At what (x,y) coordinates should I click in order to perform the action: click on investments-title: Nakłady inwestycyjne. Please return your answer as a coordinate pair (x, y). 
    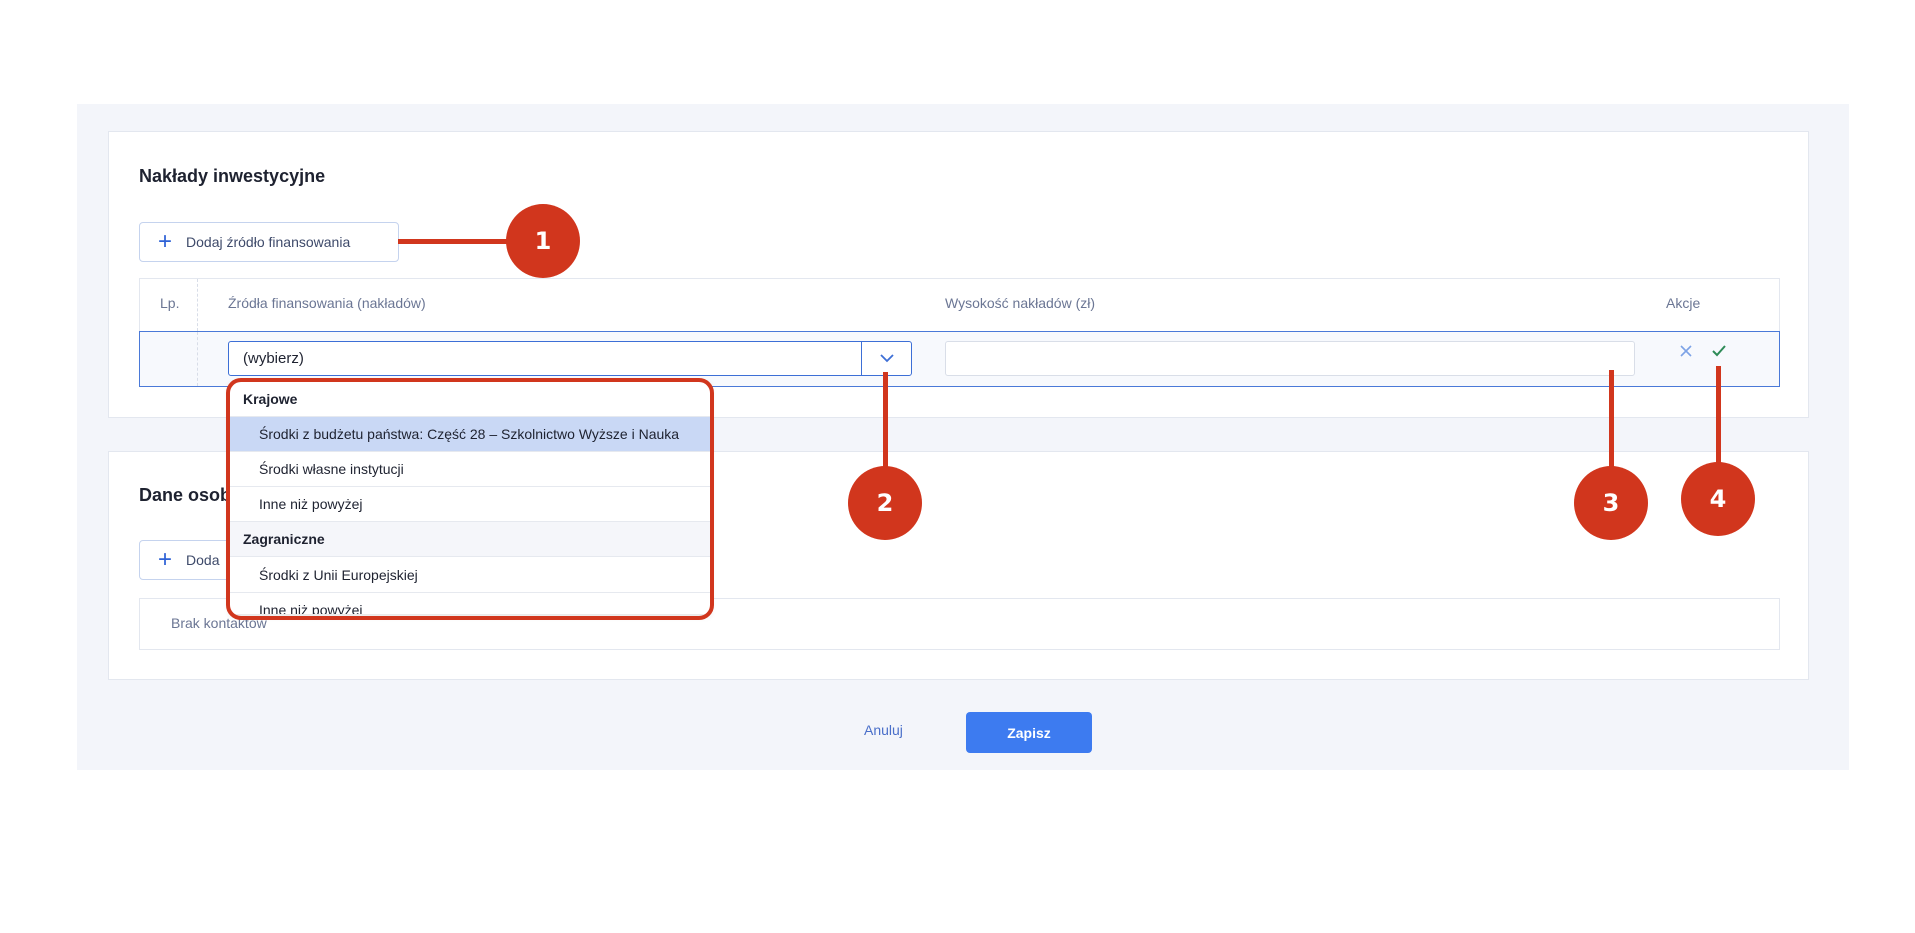
    Looking at the image, I should click on (232, 176).